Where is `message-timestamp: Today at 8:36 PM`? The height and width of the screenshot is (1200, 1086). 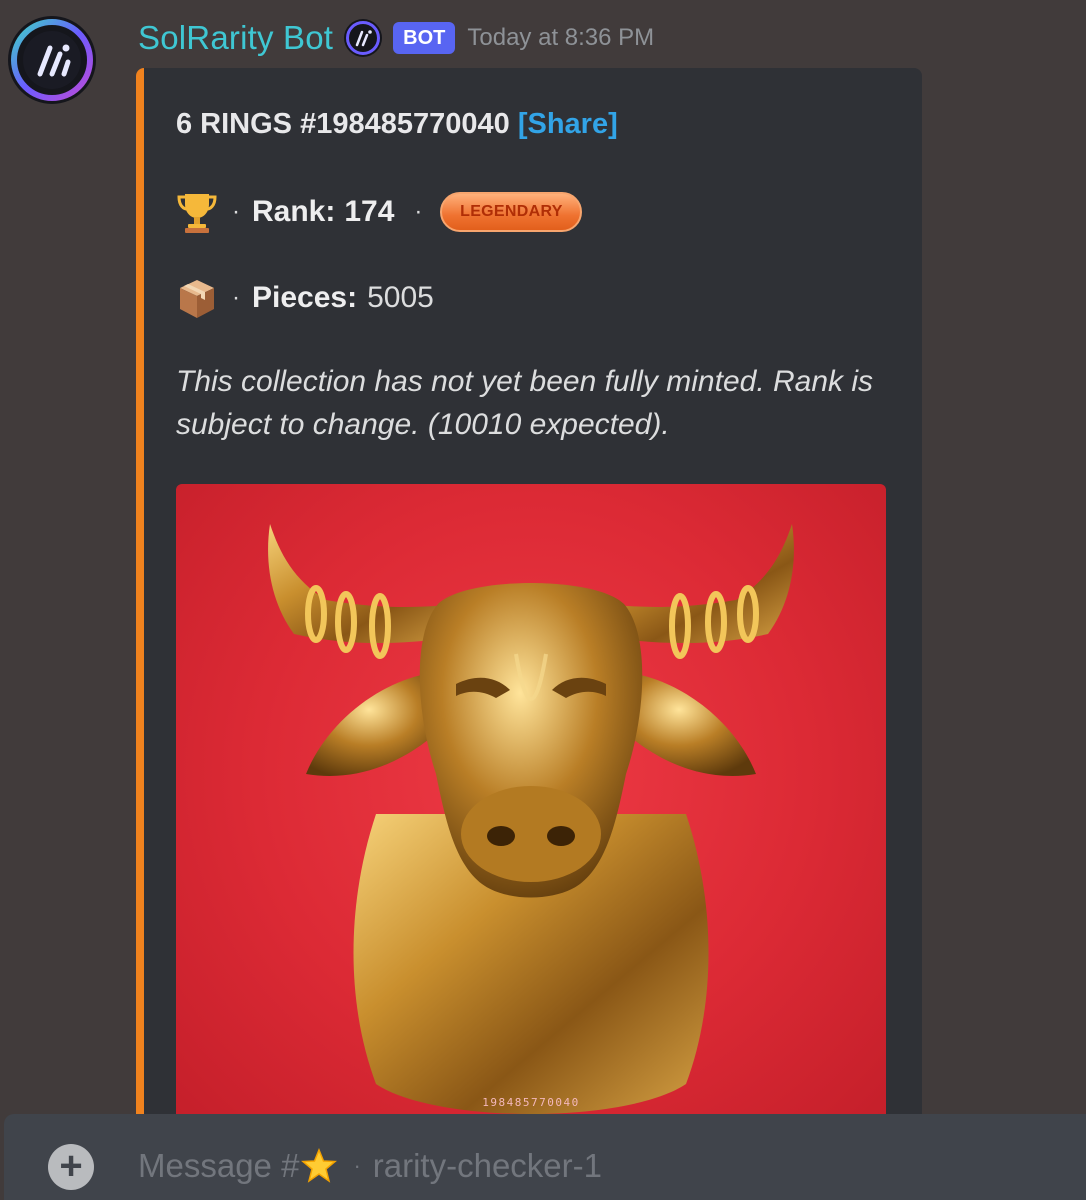
message-timestamp: Today at 8:36 PM is located at coordinates (560, 38).